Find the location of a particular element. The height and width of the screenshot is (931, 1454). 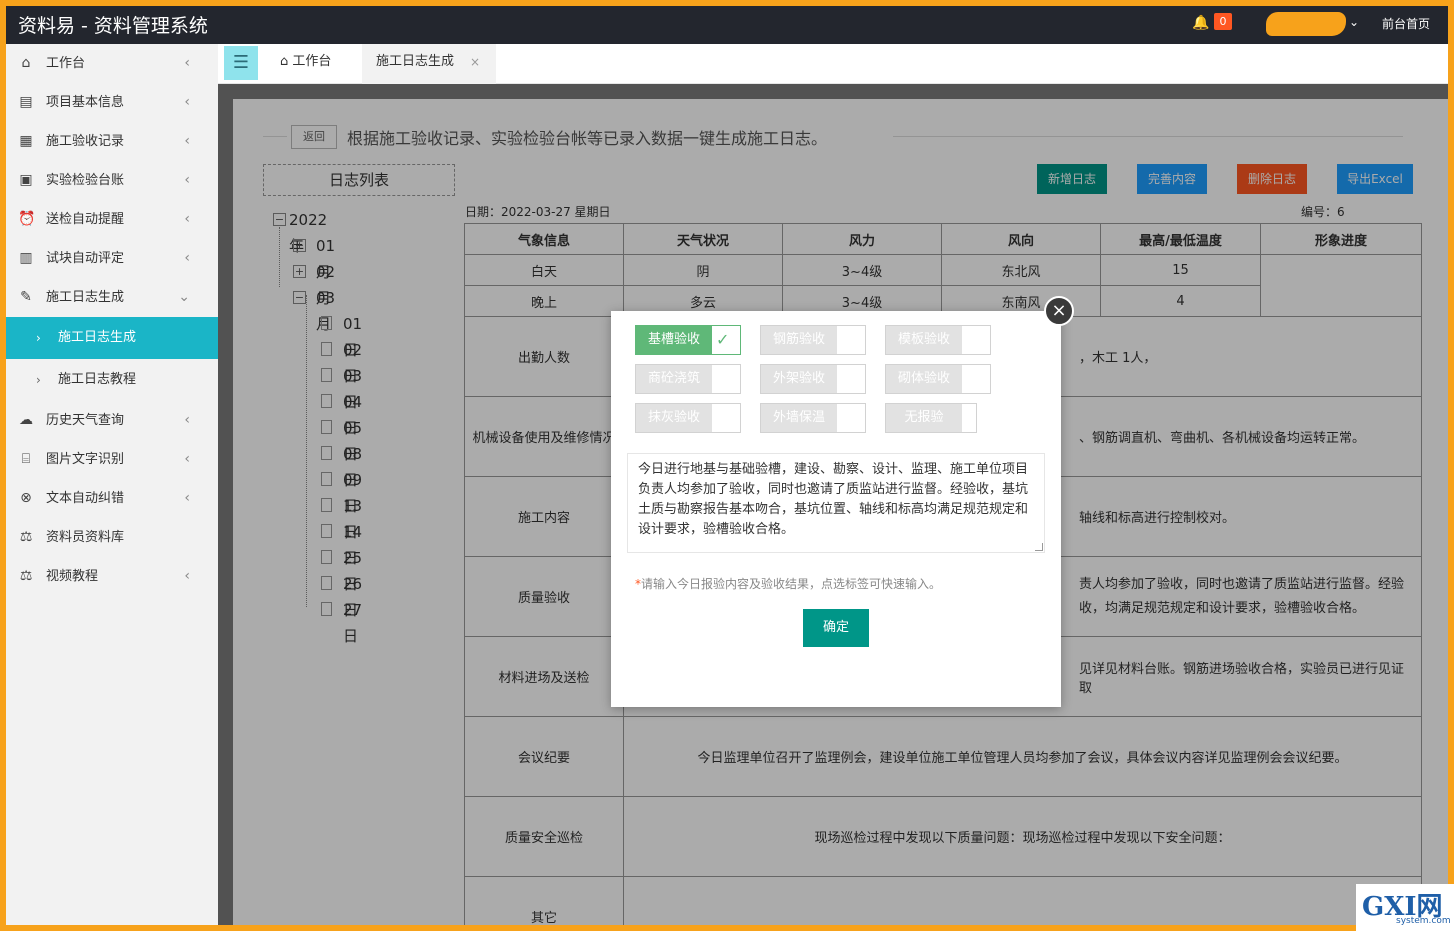

tag-insulation: 外墙保温 is located at coordinates (813, 418).